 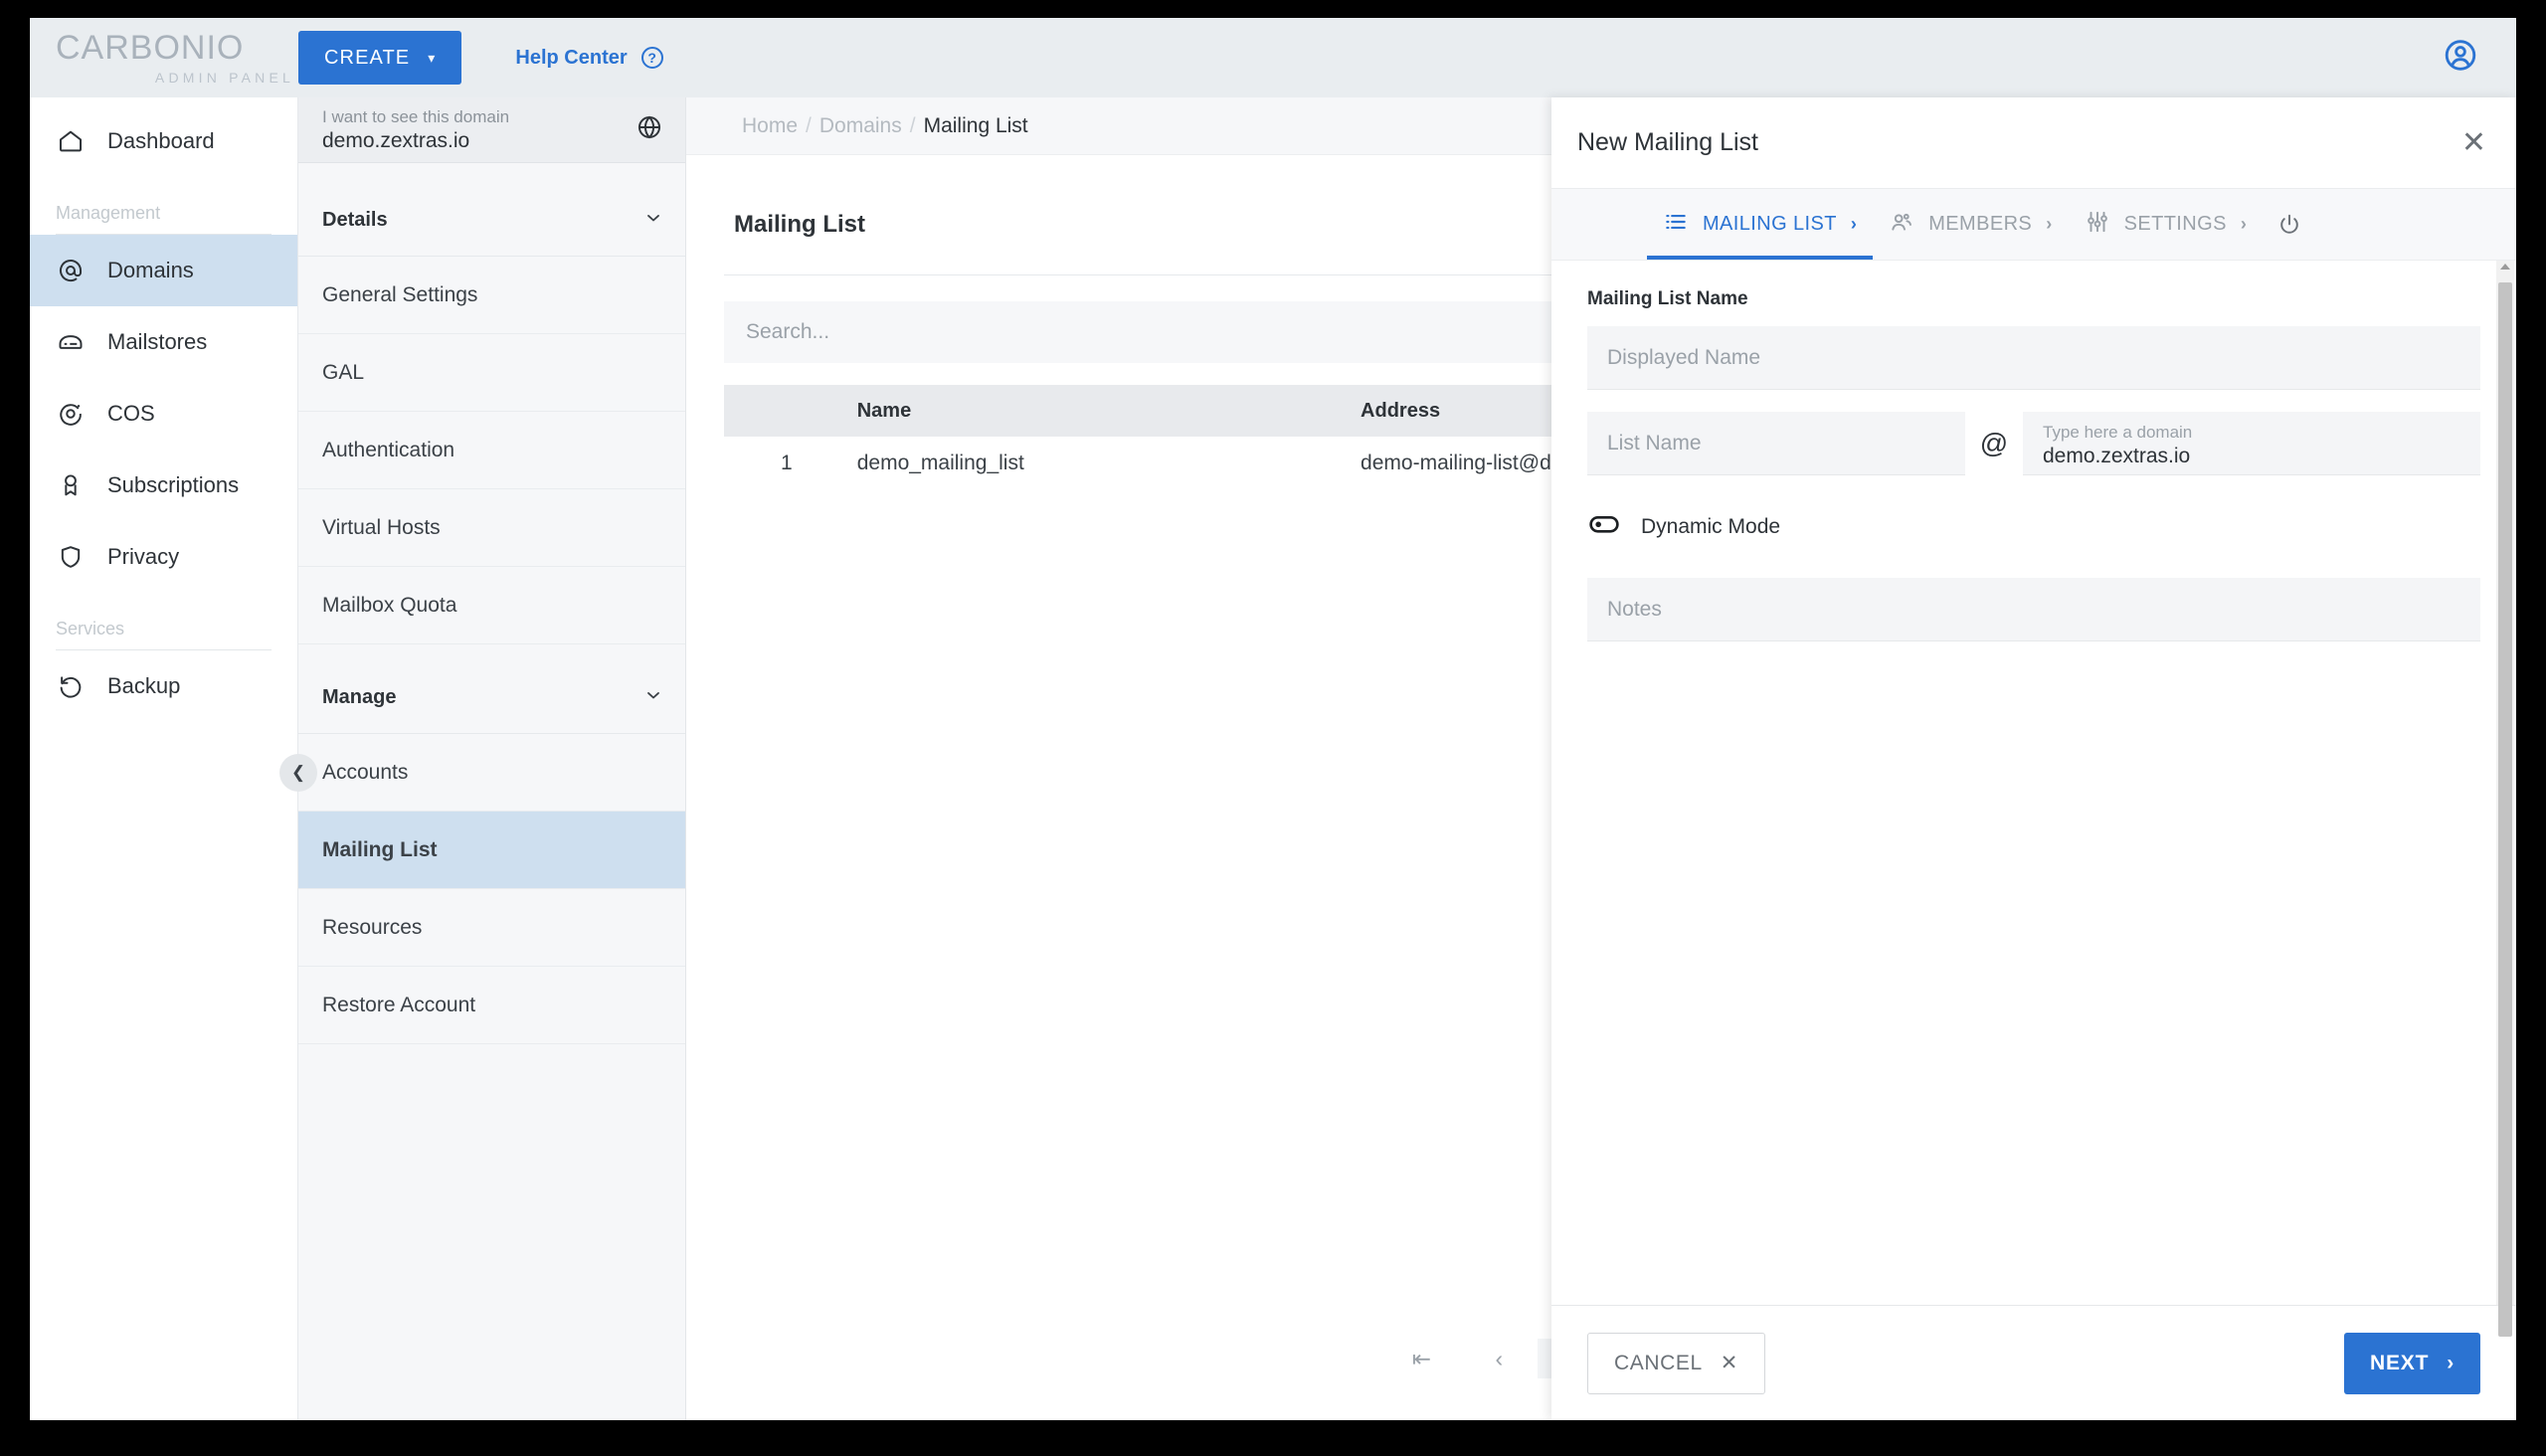 I want to click on badge-icon, so click(x=71, y=485).